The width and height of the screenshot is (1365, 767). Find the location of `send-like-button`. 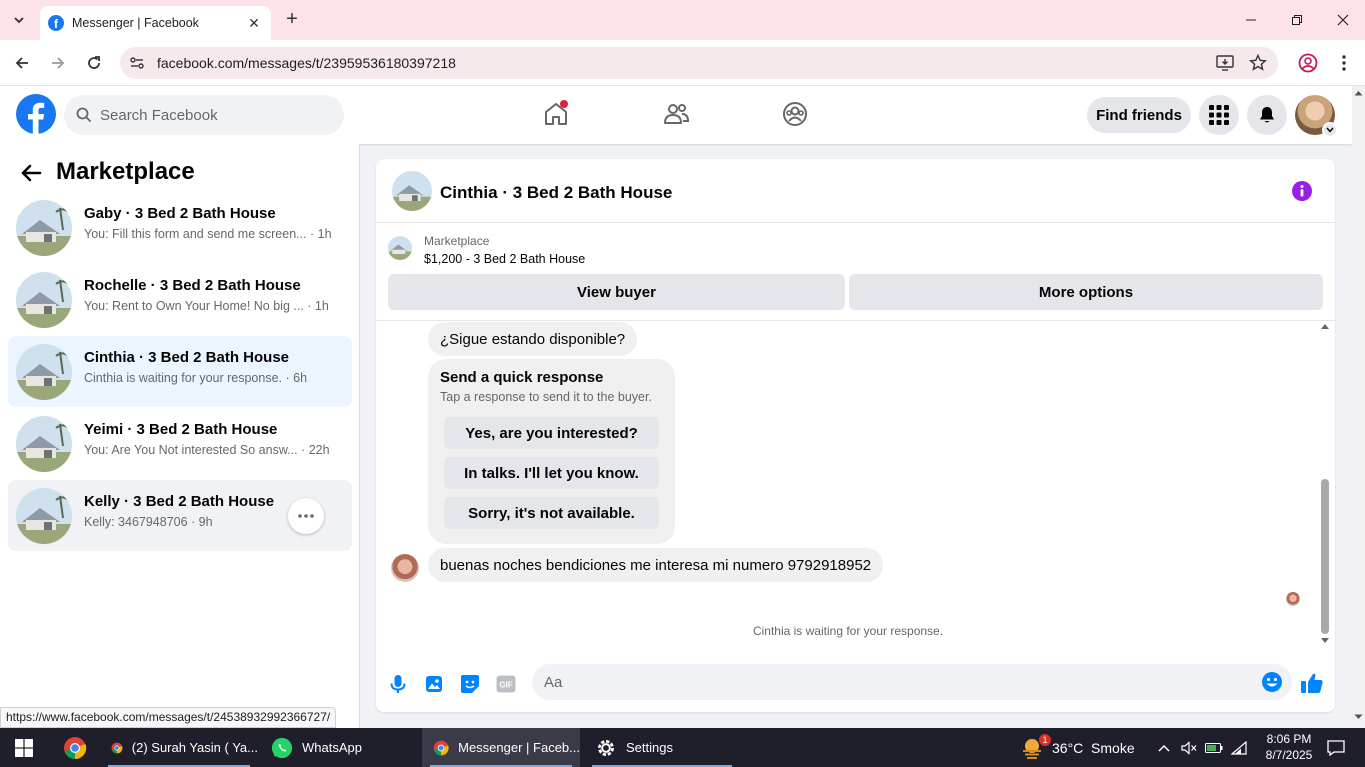

send-like-button is located at coordinates (1312, 683).